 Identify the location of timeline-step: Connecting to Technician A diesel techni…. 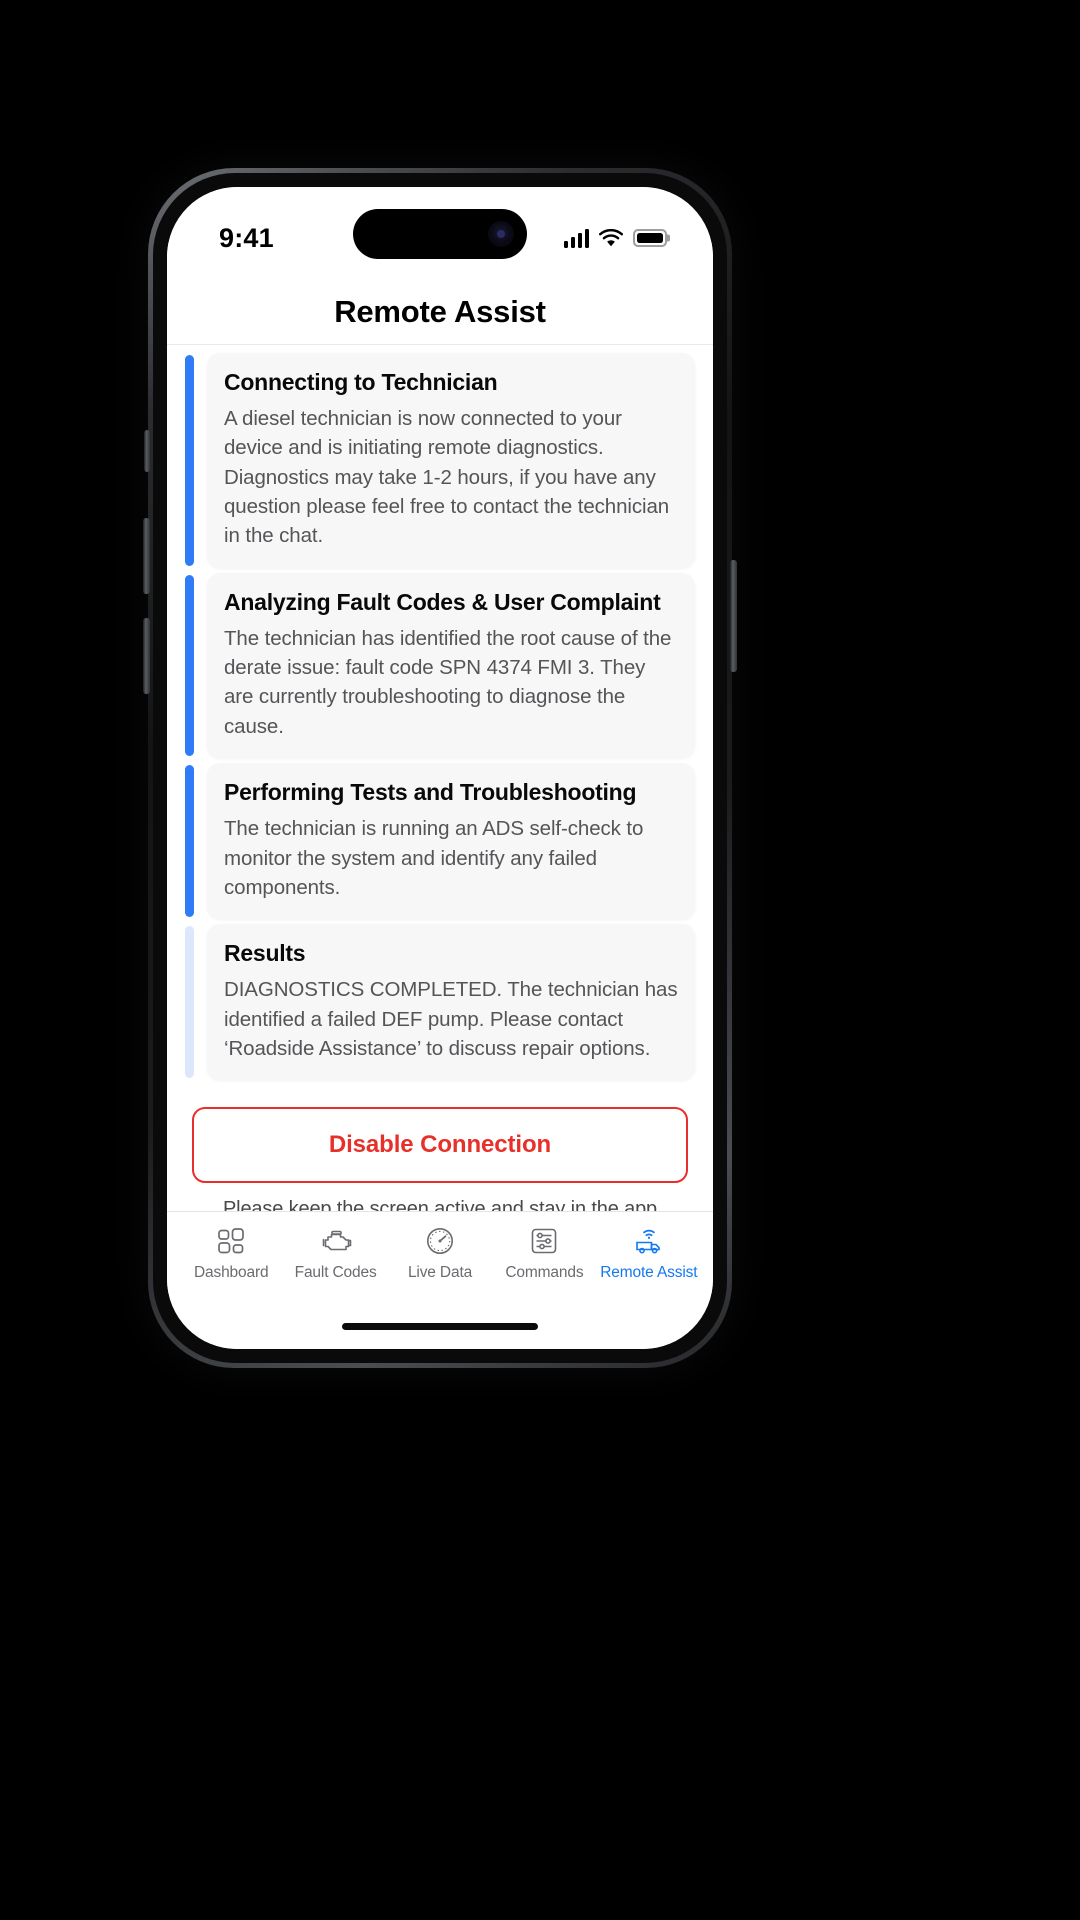
(440, 460).